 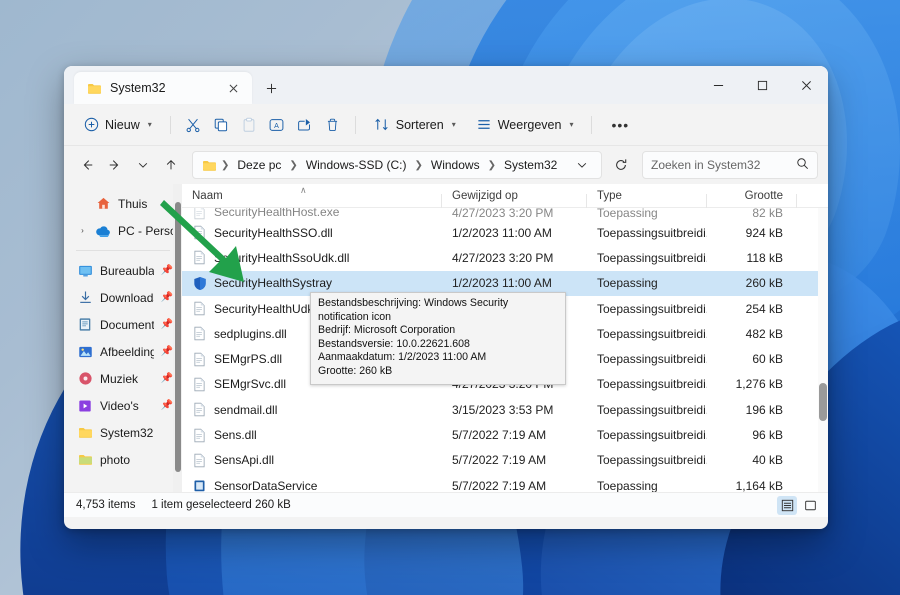 What do you see at coordinates (718, 85) in the screenshot?
I see `minimize-button` at bounding box center [718, 85].